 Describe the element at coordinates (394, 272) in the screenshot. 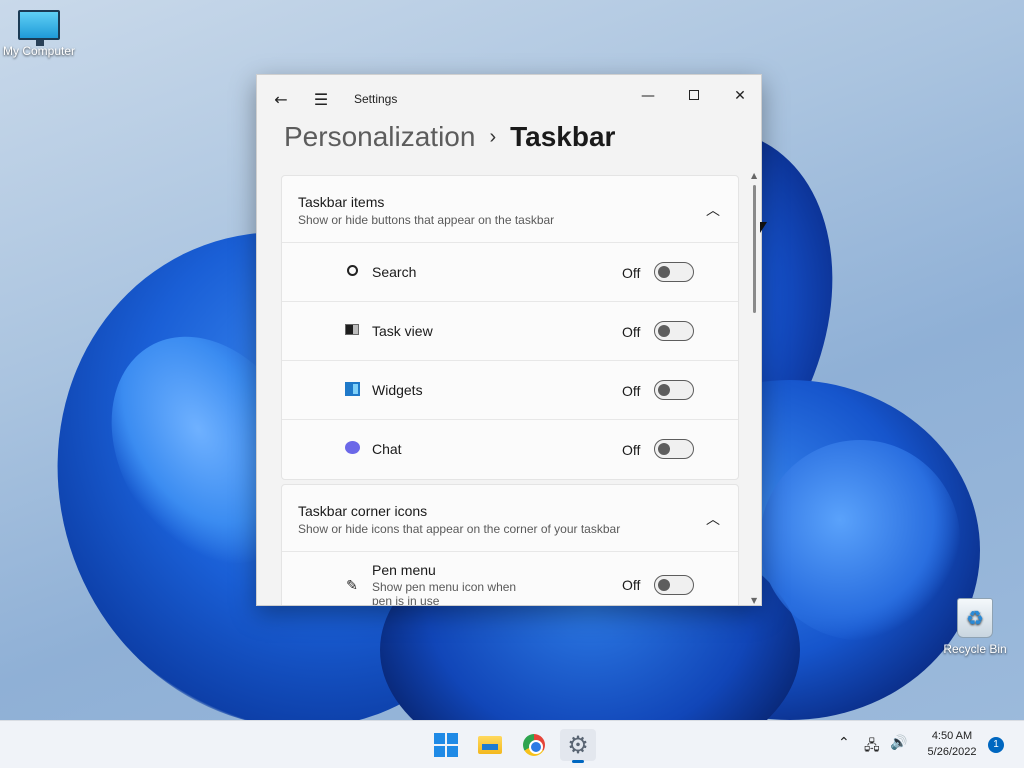

I see `setting-label: Search` at that location.